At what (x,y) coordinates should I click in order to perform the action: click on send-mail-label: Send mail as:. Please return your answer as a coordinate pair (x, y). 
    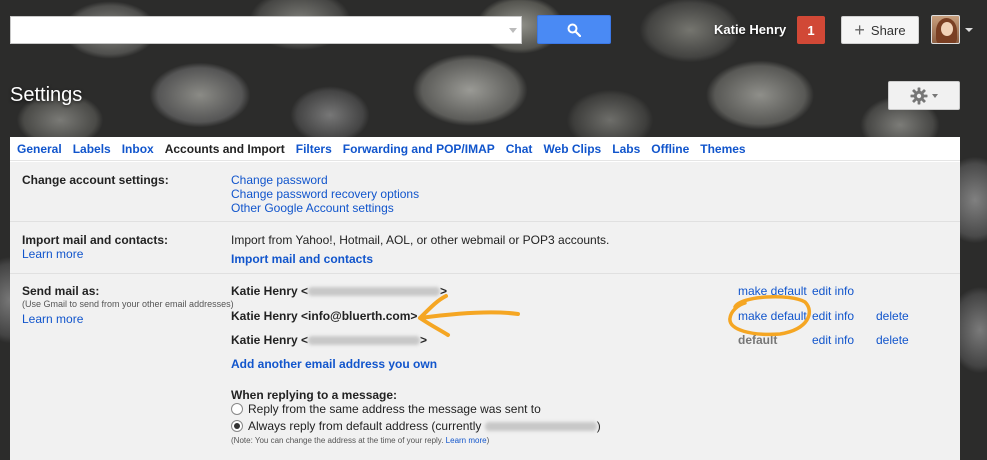
    Looking at the image, I should click on (61, 291).